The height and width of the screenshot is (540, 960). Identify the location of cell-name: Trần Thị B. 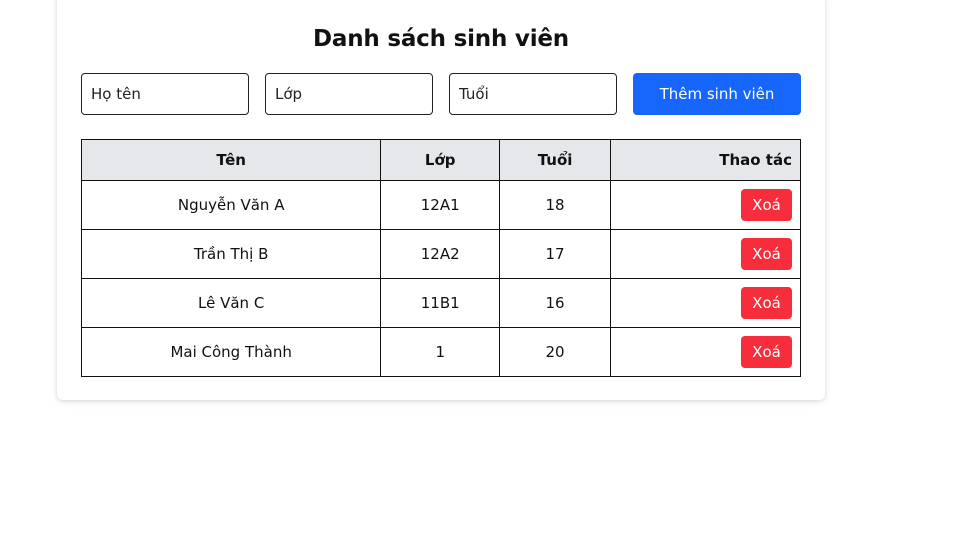
(231, 254).